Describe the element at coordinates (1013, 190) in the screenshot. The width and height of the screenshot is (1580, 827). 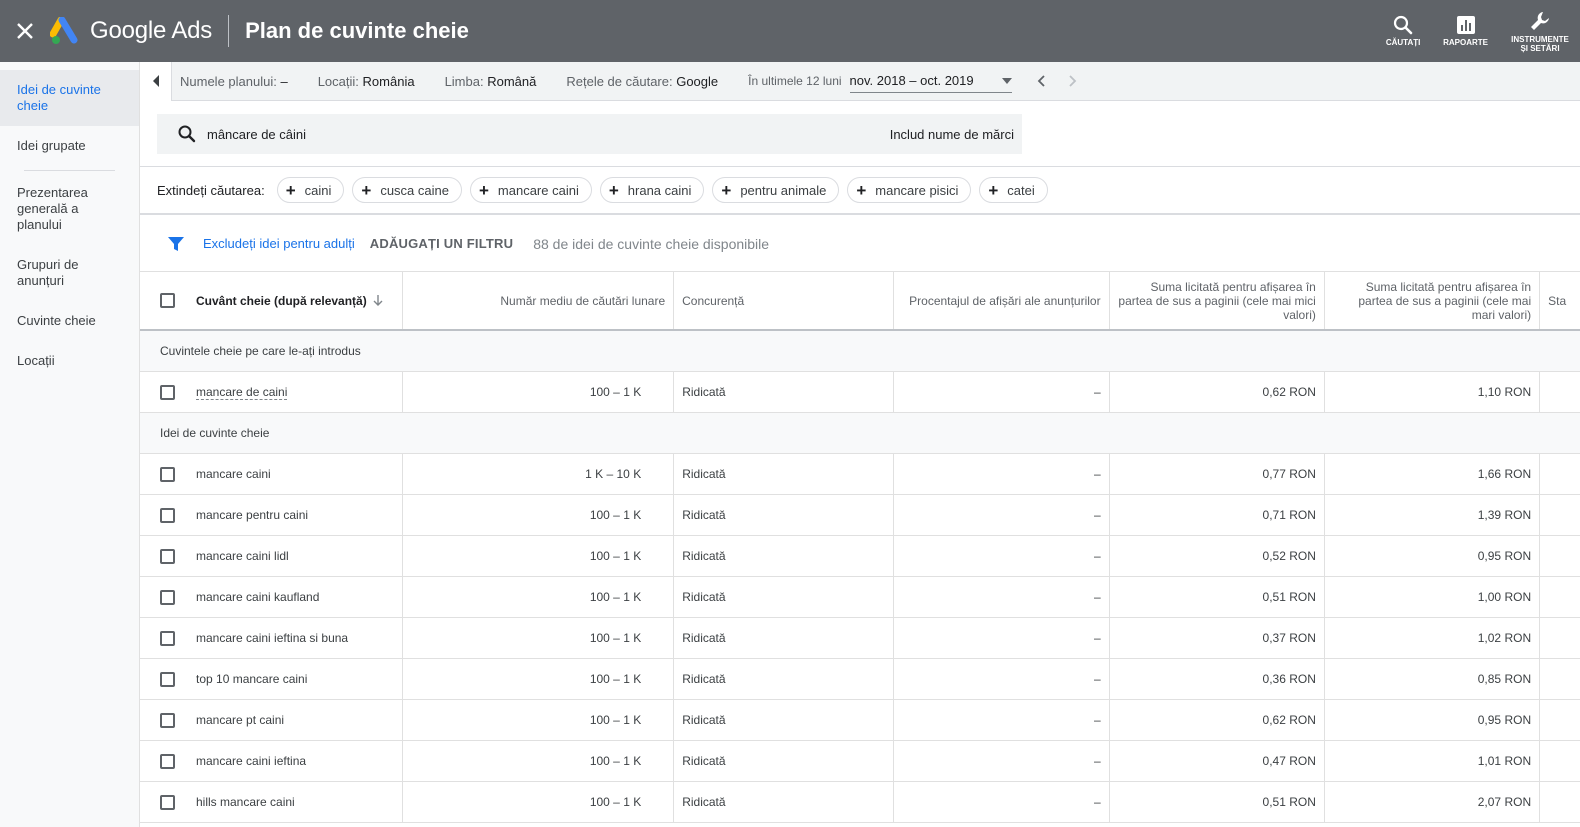
I see `expand-chip: + catei` at that location.